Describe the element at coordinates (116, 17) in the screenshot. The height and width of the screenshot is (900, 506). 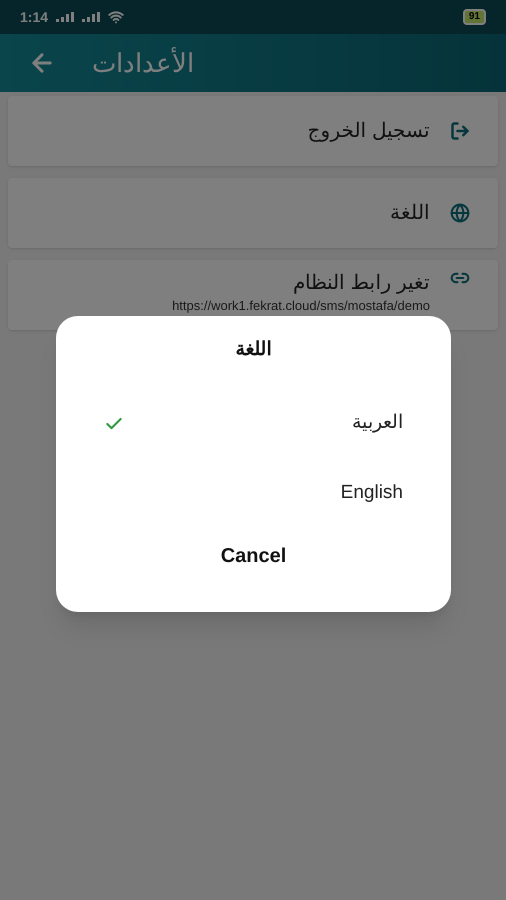
I see `wifi-icon` at that location.